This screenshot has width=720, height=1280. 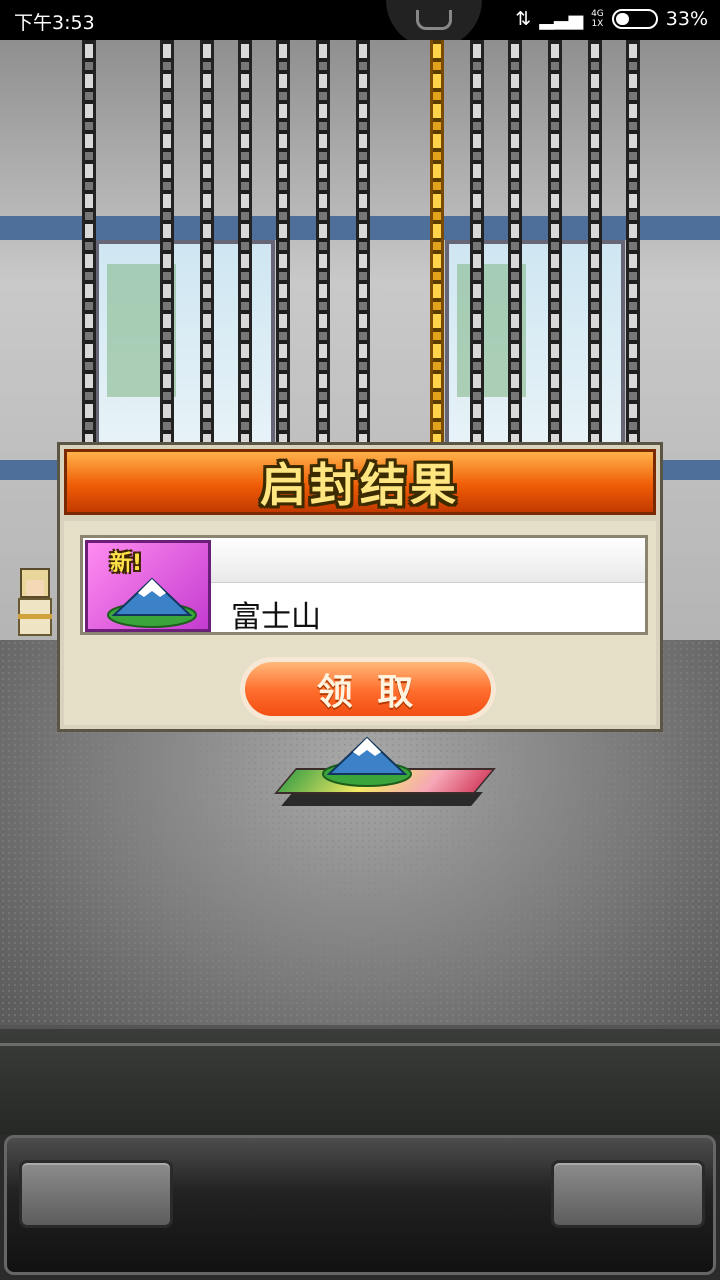 I want to click on status-indicators: ⇅ ▂▃▅ 4G 1X 33%, so click(x=611, y=19).